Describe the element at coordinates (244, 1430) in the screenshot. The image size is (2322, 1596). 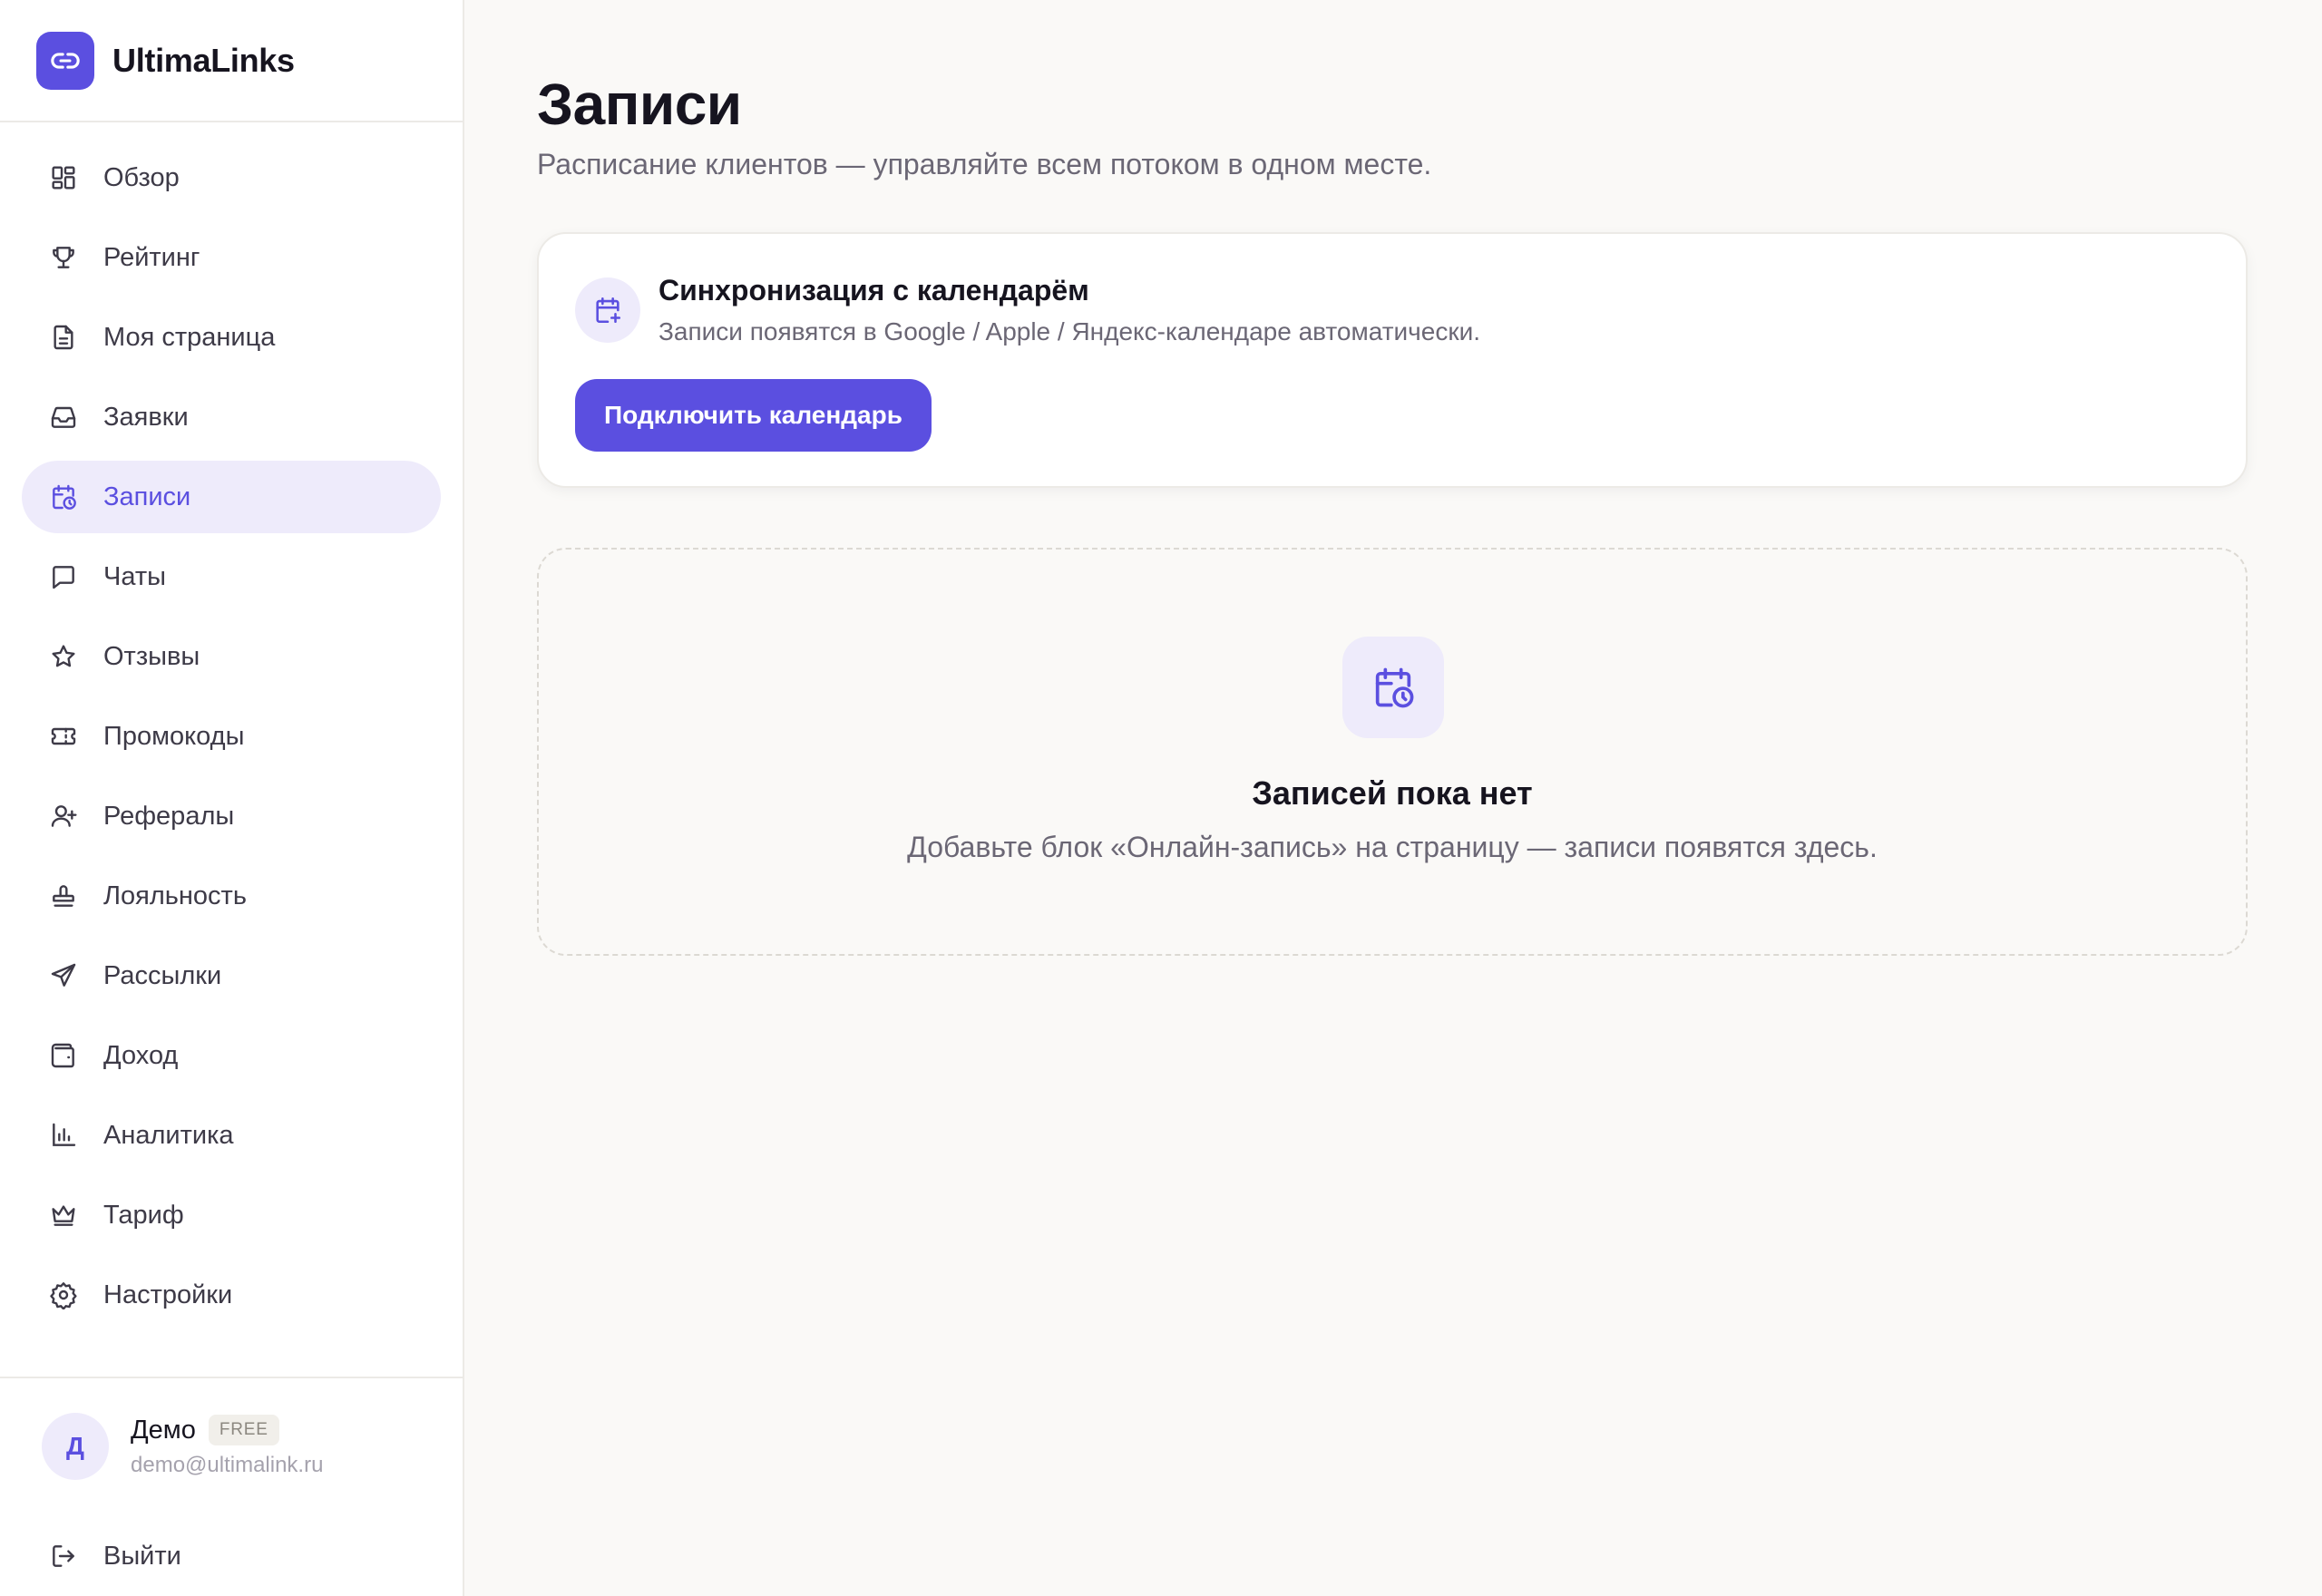
I see `plan-badge: FREE` at that location.